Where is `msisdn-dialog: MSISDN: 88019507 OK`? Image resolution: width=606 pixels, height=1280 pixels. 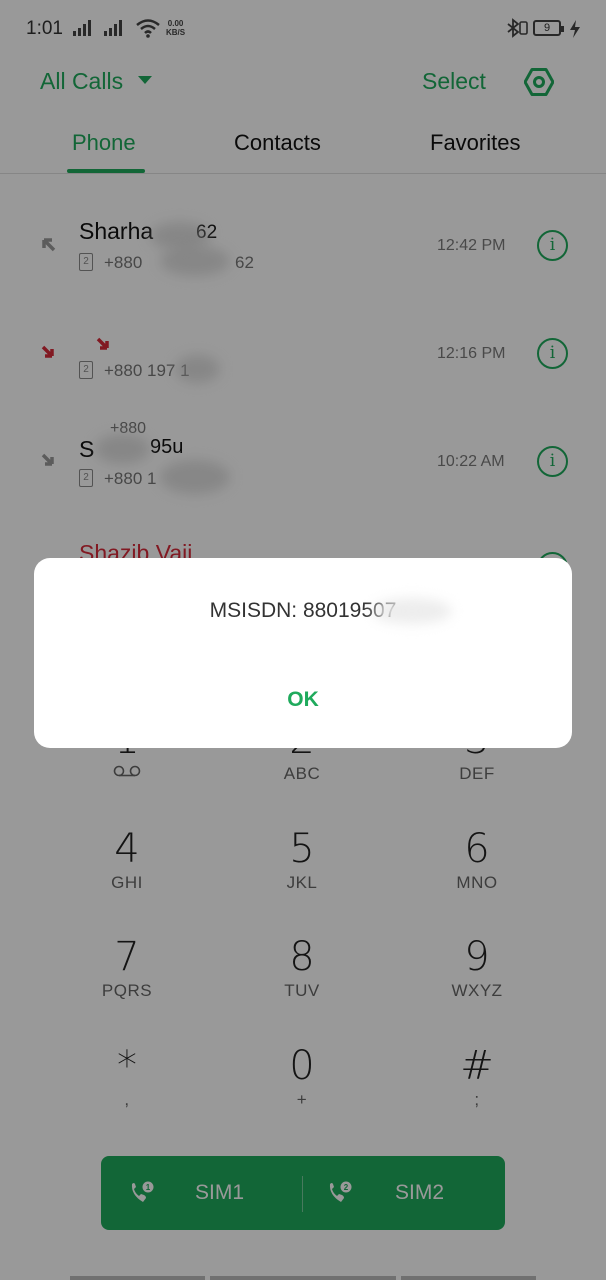 msisdn-dialog: MSISDN: 88019507 OK is located at coordinates (303, 653).